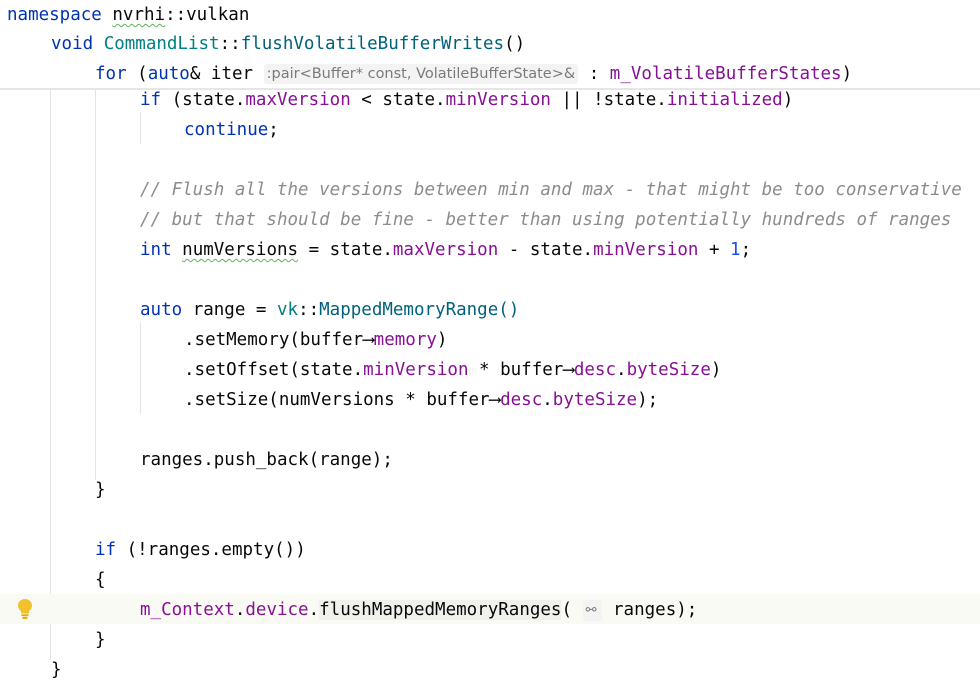 The image size is (980, 694). Describe the element at coordinates (162, 44) in the screenshot. I see `class-name: CommandList` at that location.